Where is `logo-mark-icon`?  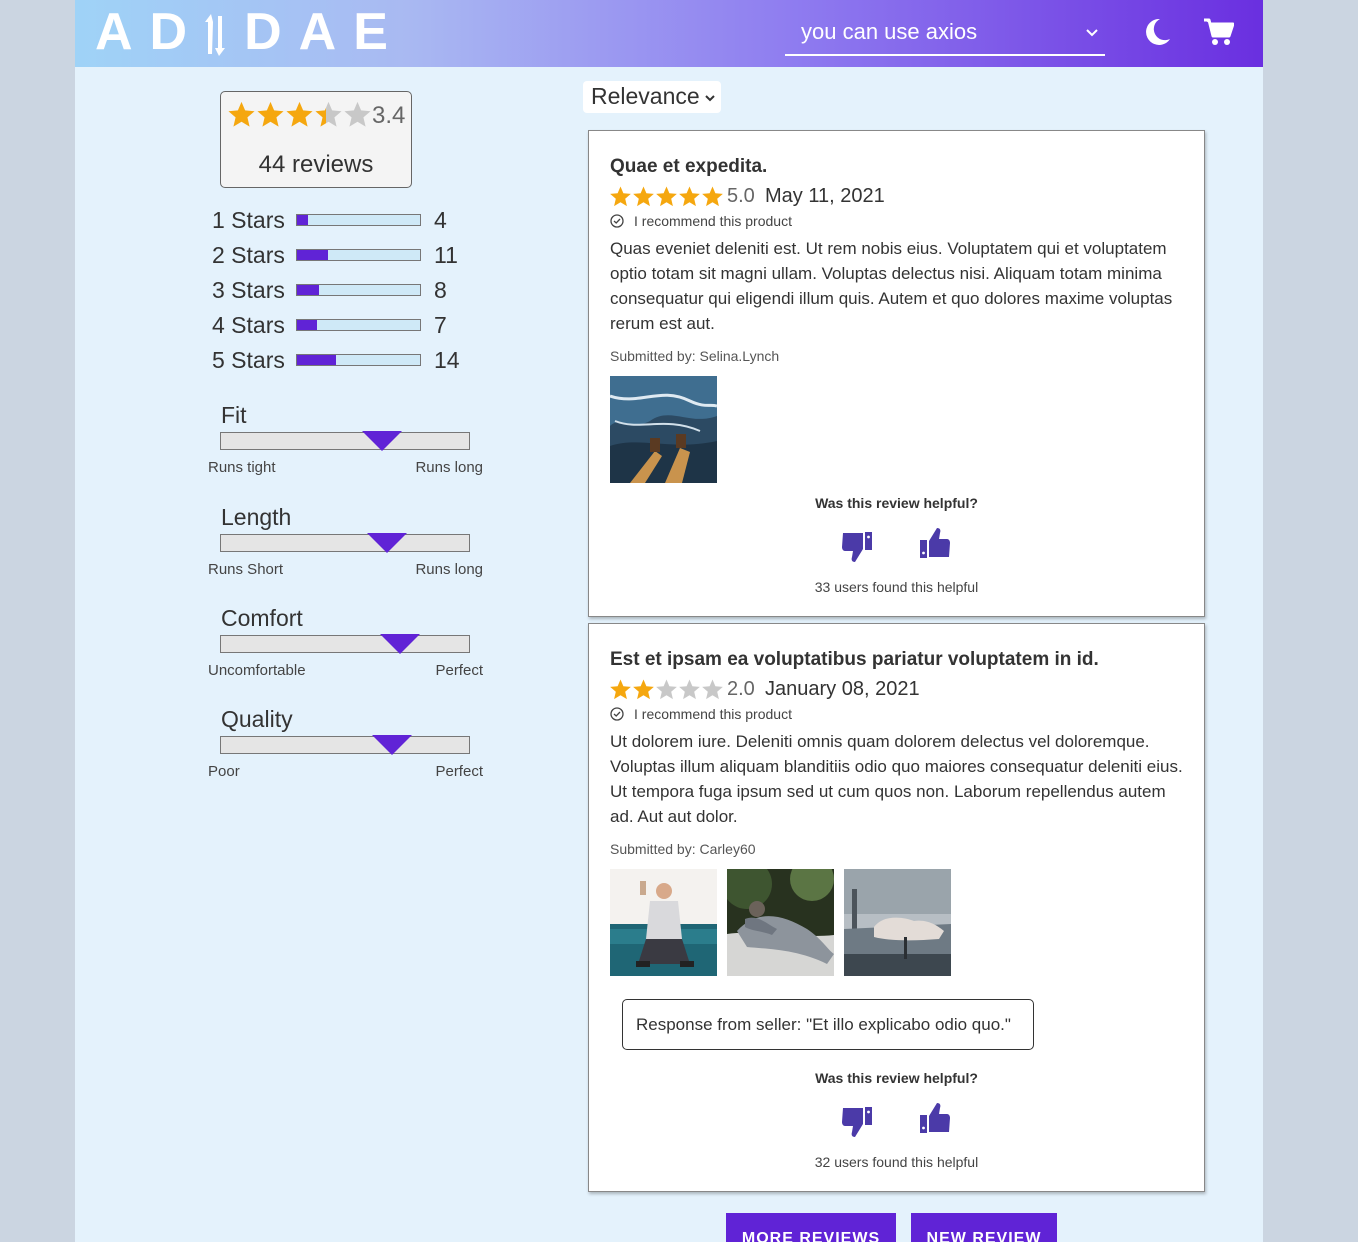
logo-mark-icon is located at coordinates (215, 33).